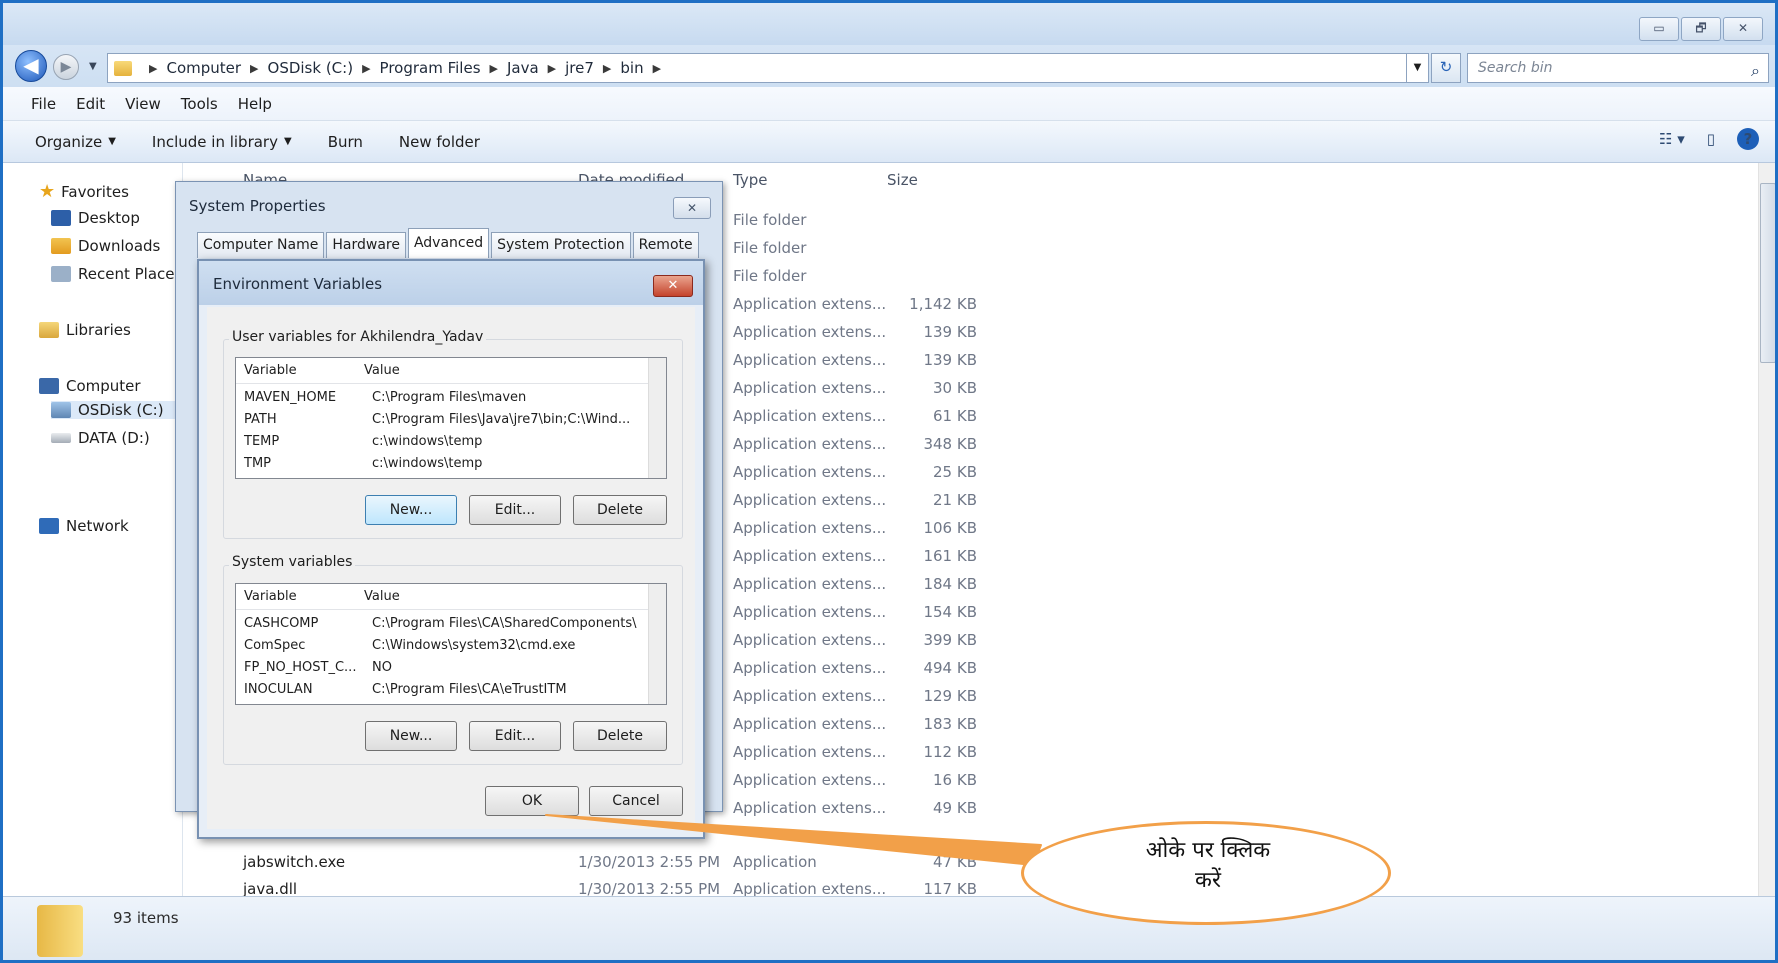 The width and height of the screenshot is (1778, 963). What do you see at coordinates (1208, 866) in the screenshot?
I see `callout-text: ओके पर क्लिक करें` at bounding box center [1208, 866].